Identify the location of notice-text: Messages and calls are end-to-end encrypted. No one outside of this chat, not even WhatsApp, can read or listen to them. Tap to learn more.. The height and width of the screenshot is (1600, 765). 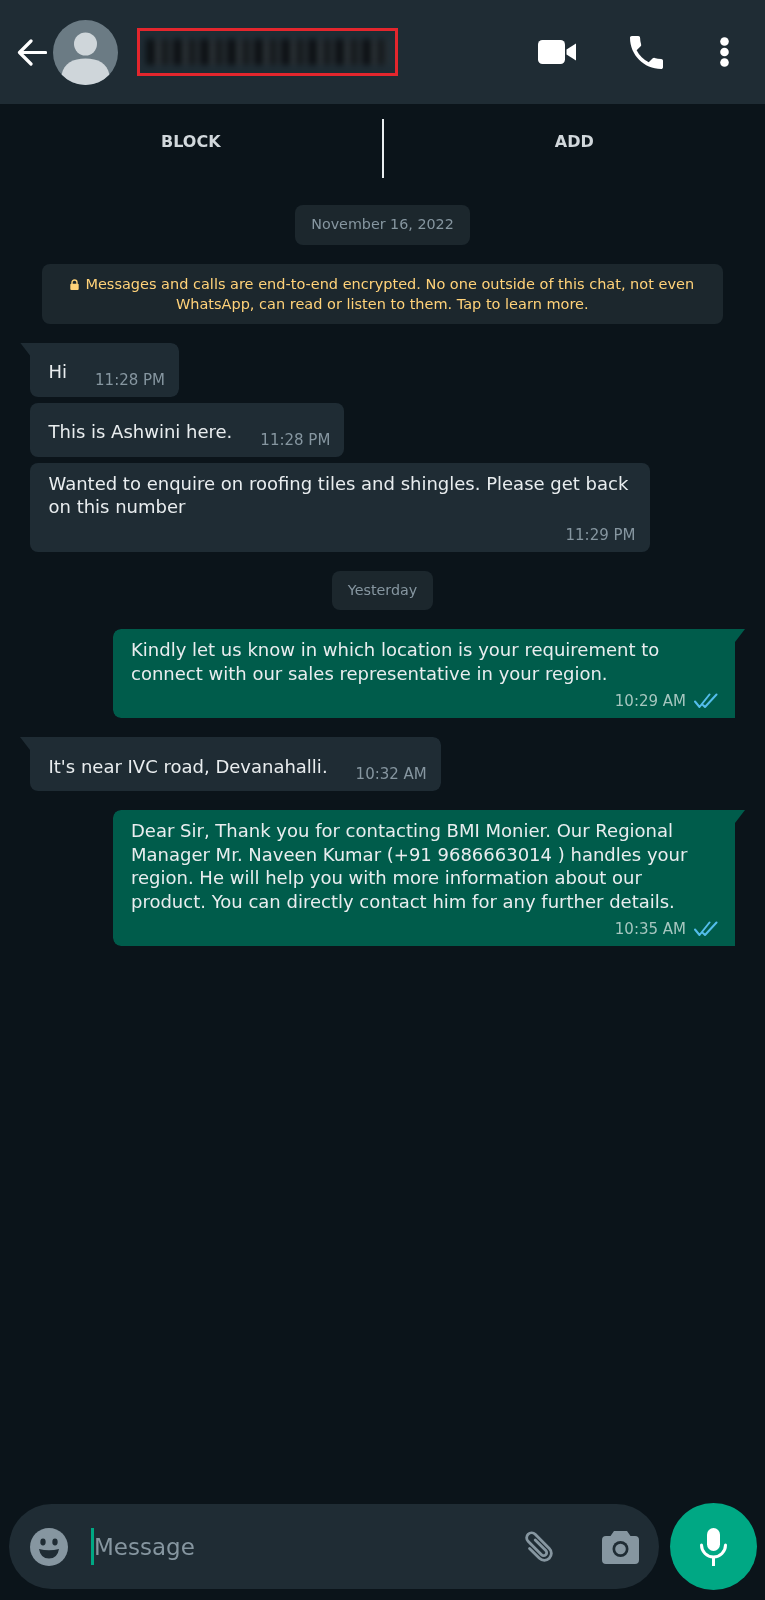
(390, 293).